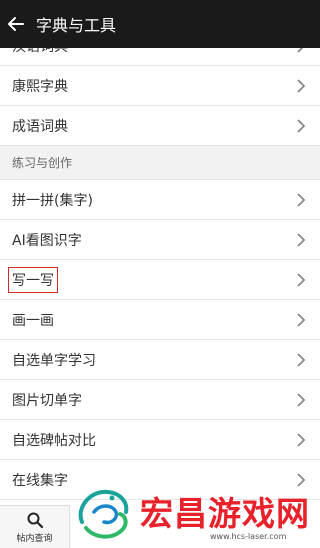 The image size is (320, 548). I want to click on menu-item-label: 康熙字典, so click(40, 86).